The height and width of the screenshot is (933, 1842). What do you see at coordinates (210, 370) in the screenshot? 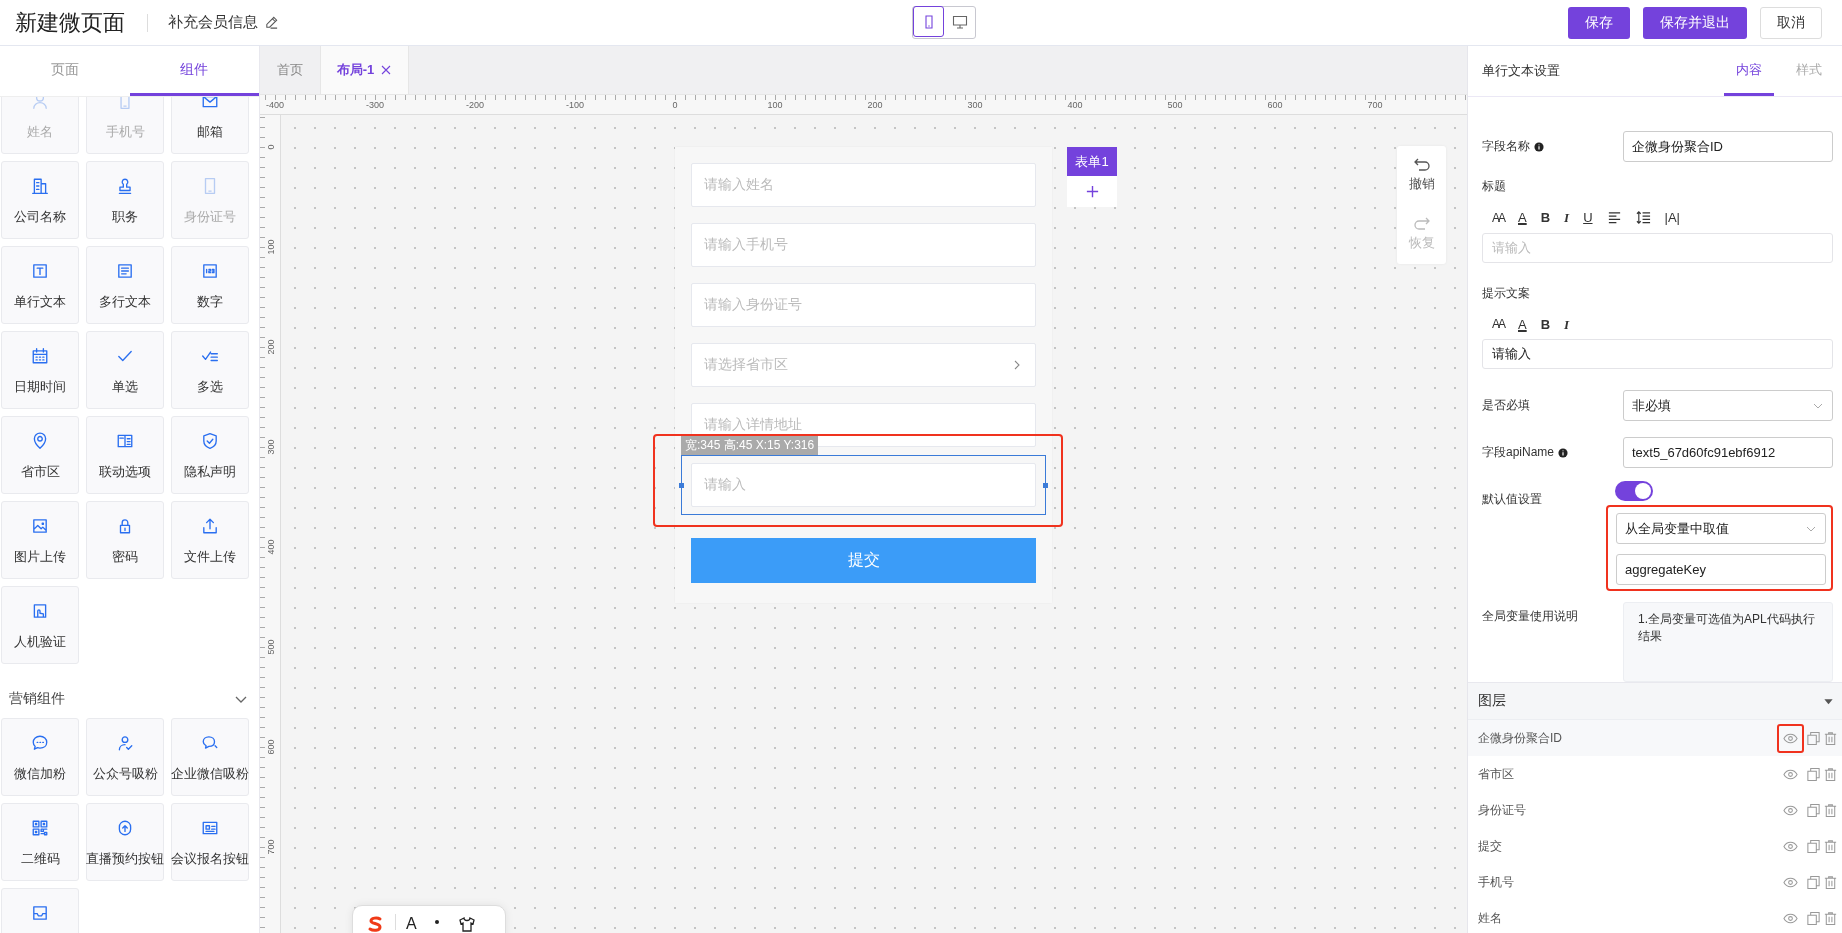
I see `component-tile: 多选` at bounding box center [210, 370].